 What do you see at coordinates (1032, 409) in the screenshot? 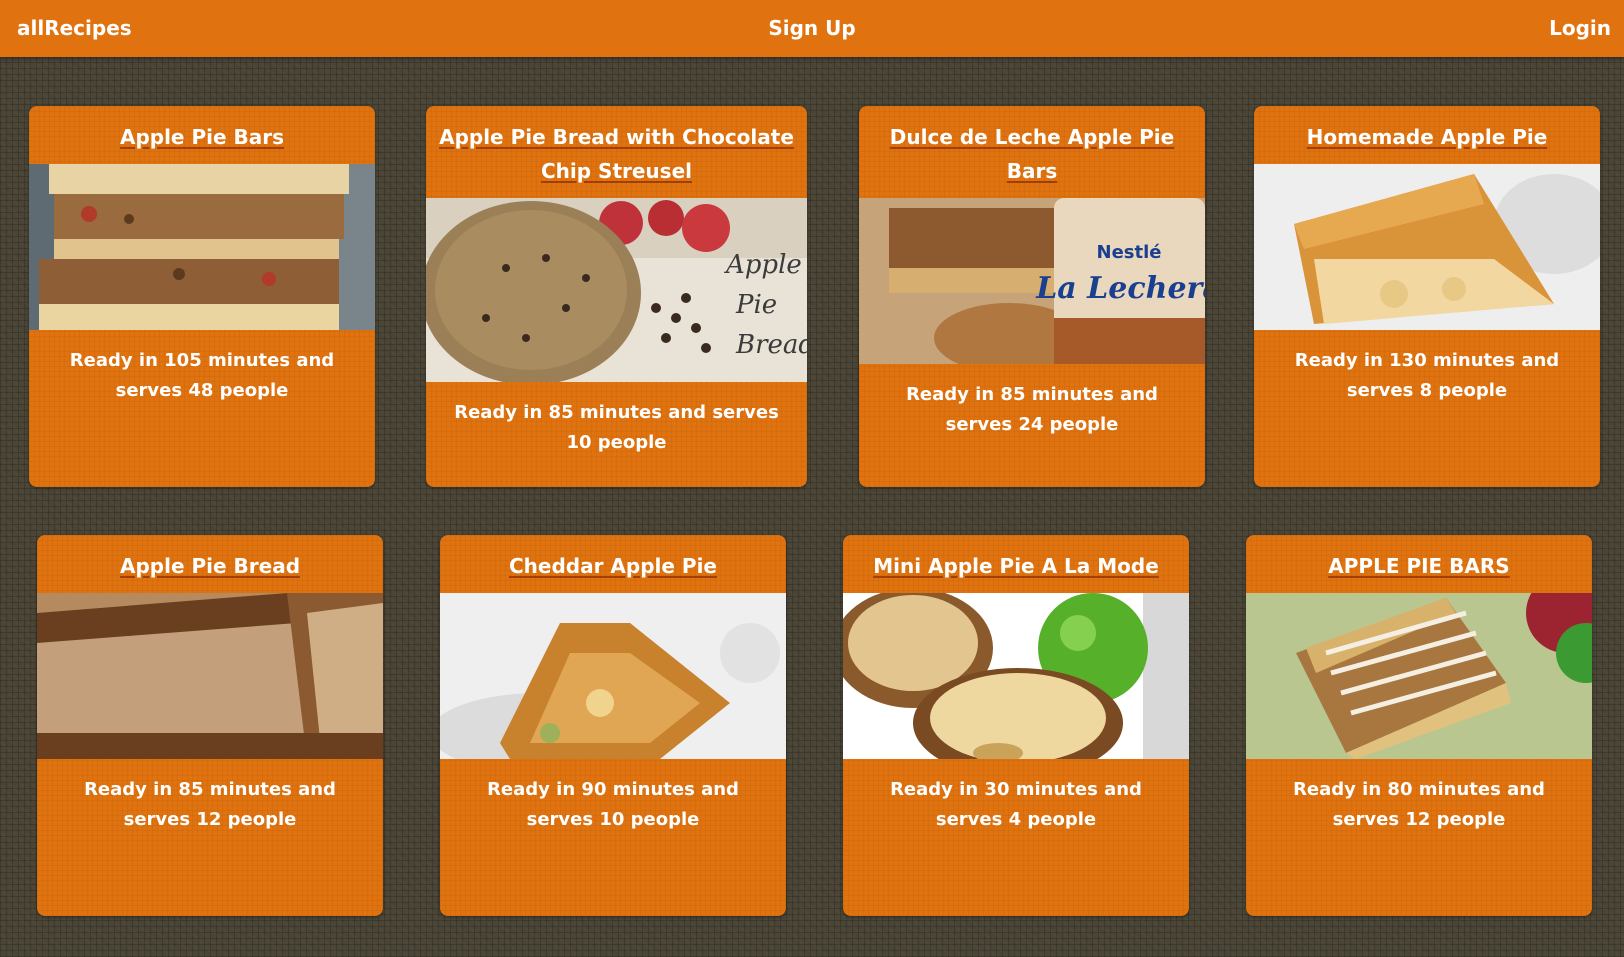
I see `recipe-description: Ready in 85 minutes and serves 24 people` at bounding box center [1032, 409].